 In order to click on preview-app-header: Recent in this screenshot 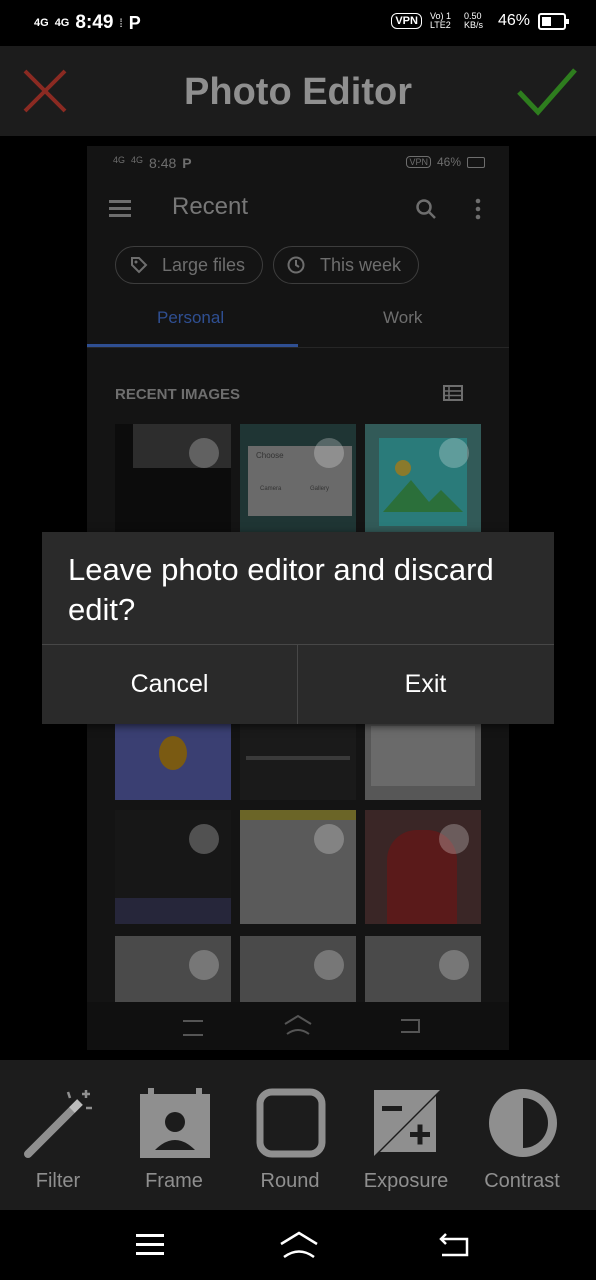, I will do `click(298, 211)`.